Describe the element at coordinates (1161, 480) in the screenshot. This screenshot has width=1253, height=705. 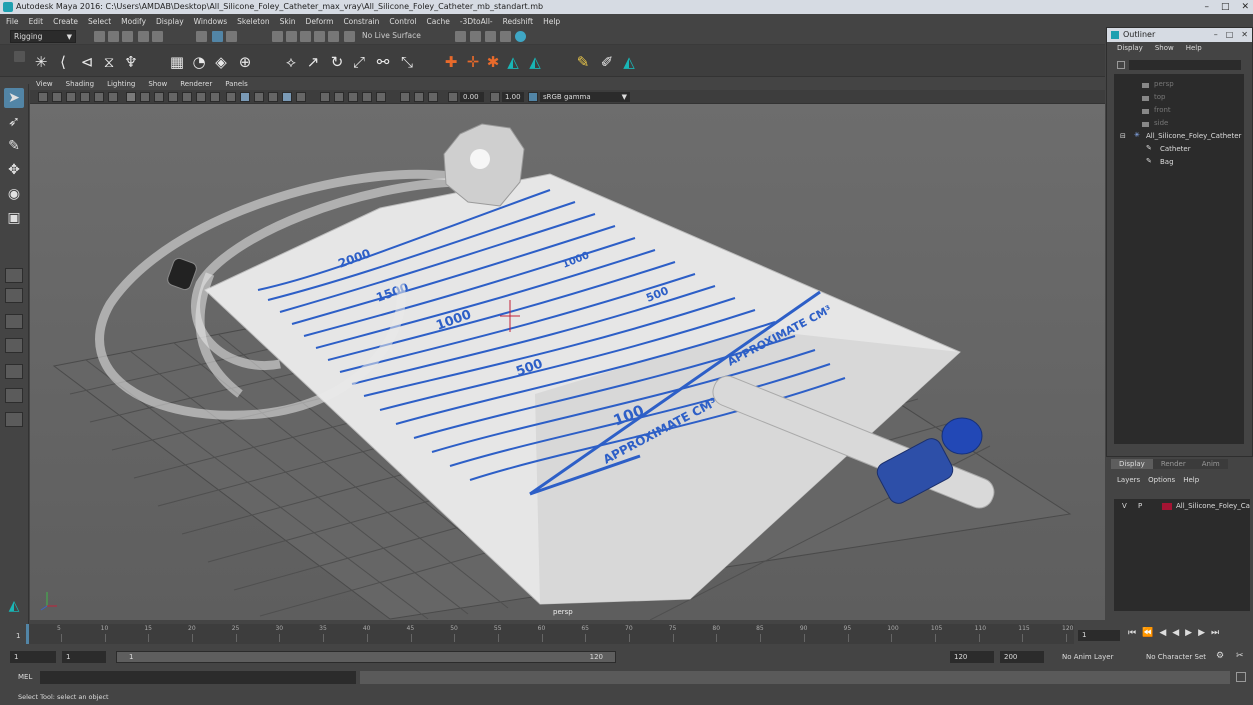
I see `layer-menu-options: Options` at that location.